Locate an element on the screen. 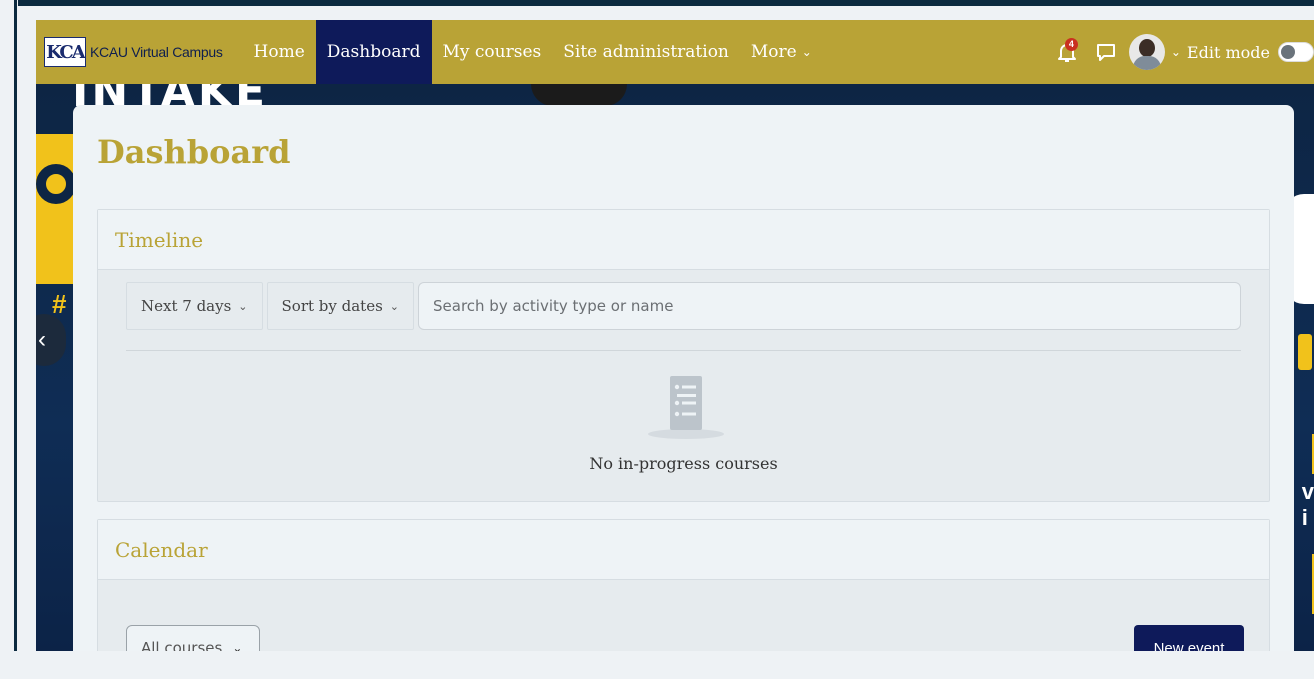 This screenshot has height=679, width=1314. nav-item-home: Home is located at coordinates (279, 52).